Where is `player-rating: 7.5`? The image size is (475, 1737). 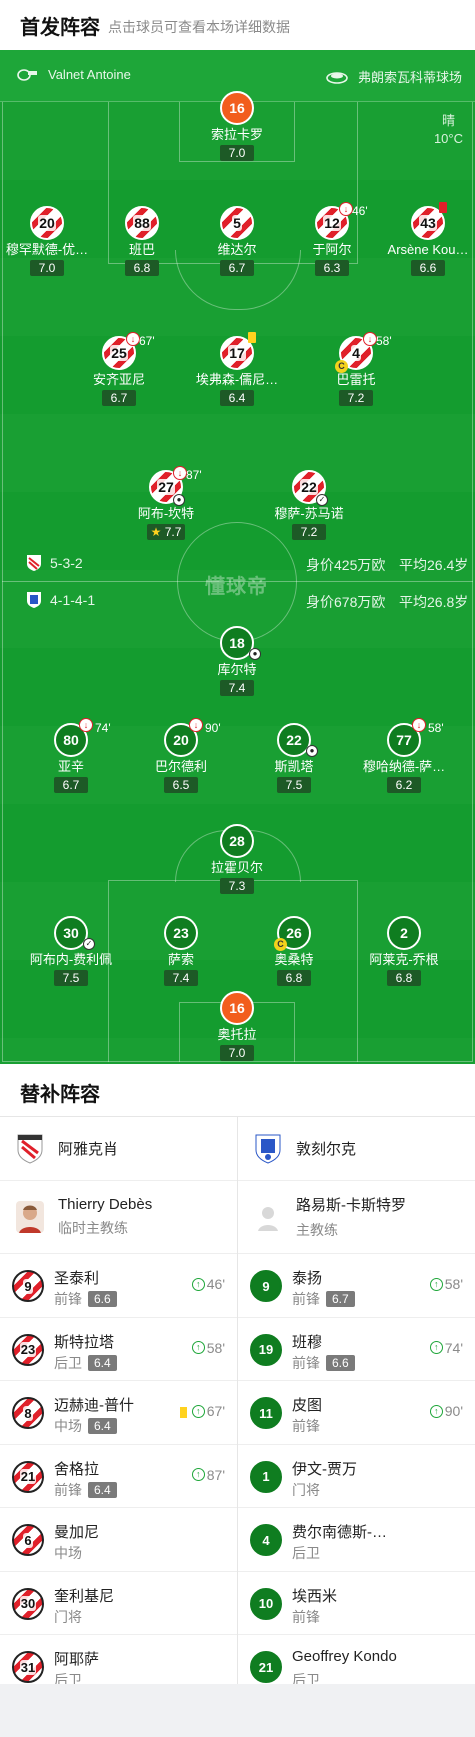 player-rating: 7.5 is located at coordinates (71, 978).